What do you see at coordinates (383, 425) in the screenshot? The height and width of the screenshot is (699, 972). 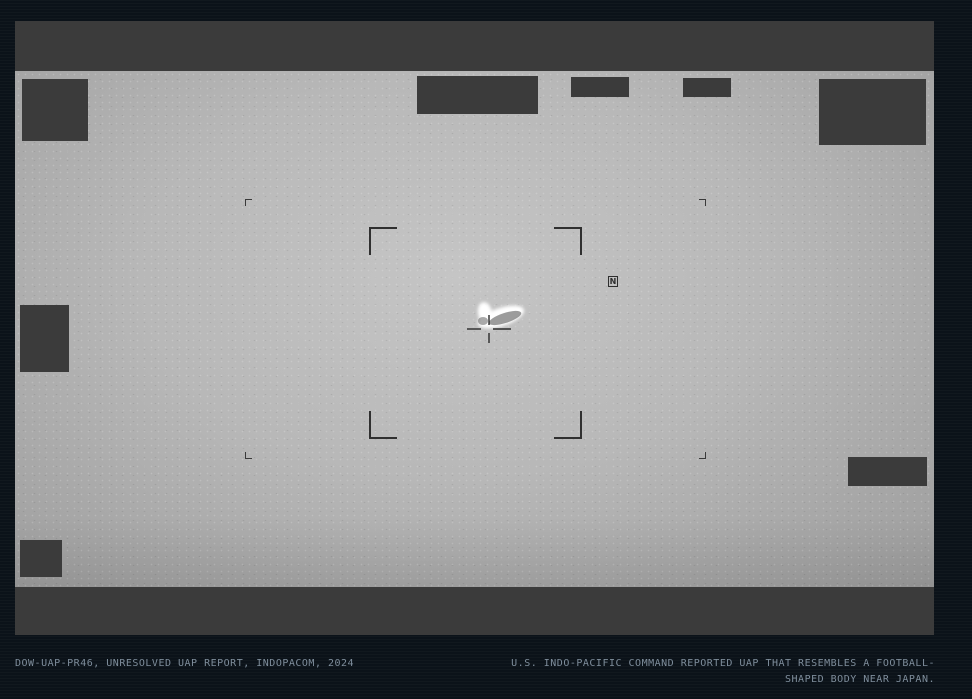 I see `target-bracket-bottom-left` at bounding box center [383, 425].